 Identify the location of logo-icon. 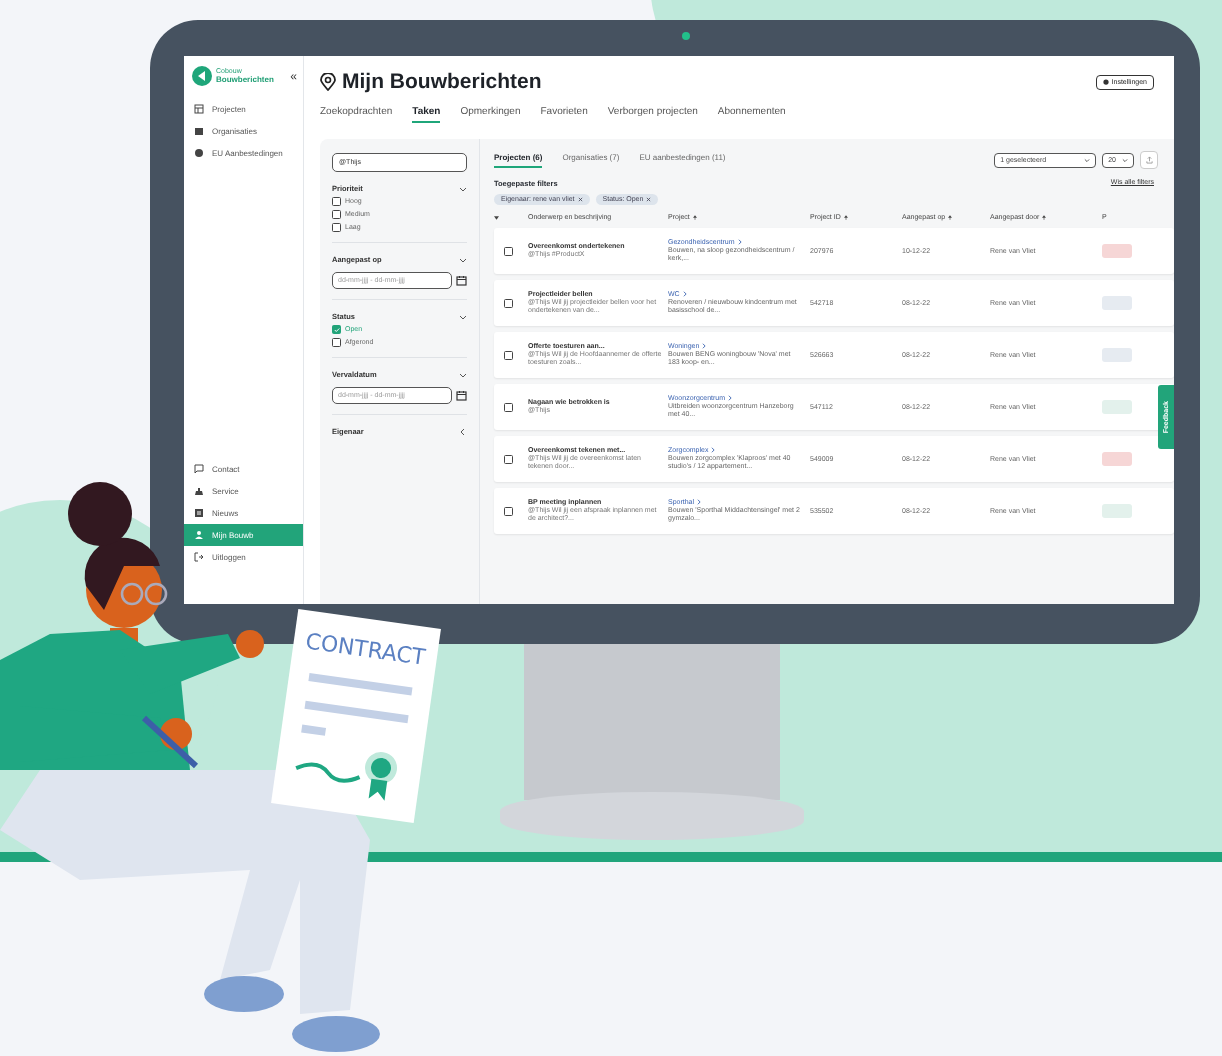
(202, 76).